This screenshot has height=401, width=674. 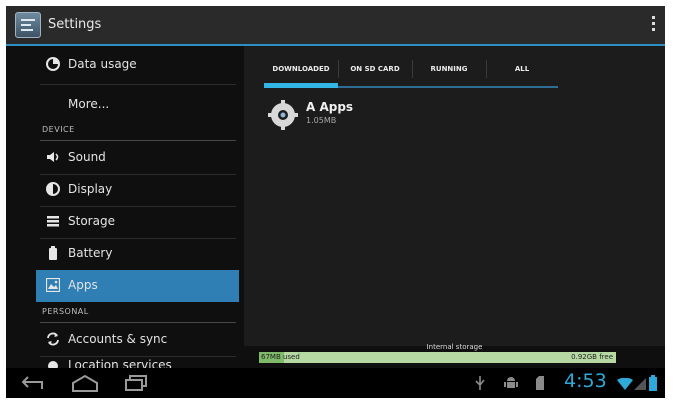 What do you see at coordinates (511, 382) in the screenshot?
I see `android-debug-icon` at bounding box center [511, 382].